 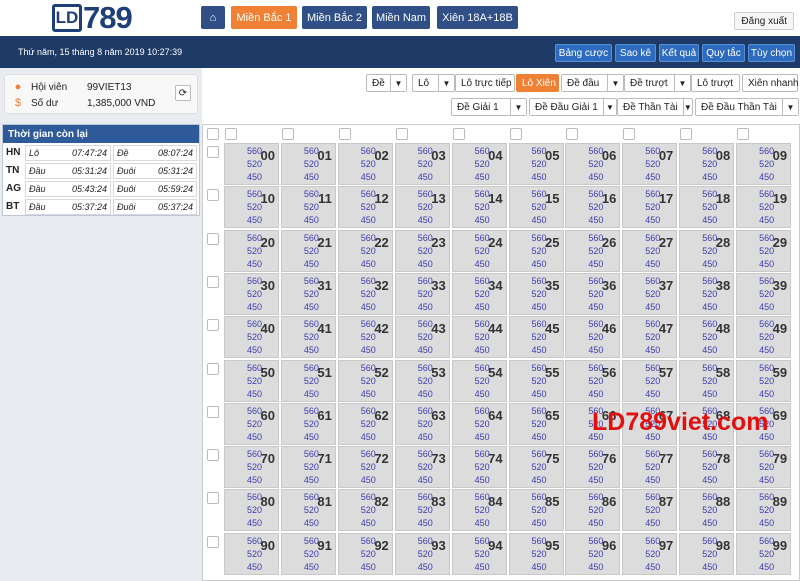 What do you see at coordinates (334, 17) in the screenshot?
I see `nav-mien-bac-2: Miền Bắc 2` at bounding box center [334, 17].